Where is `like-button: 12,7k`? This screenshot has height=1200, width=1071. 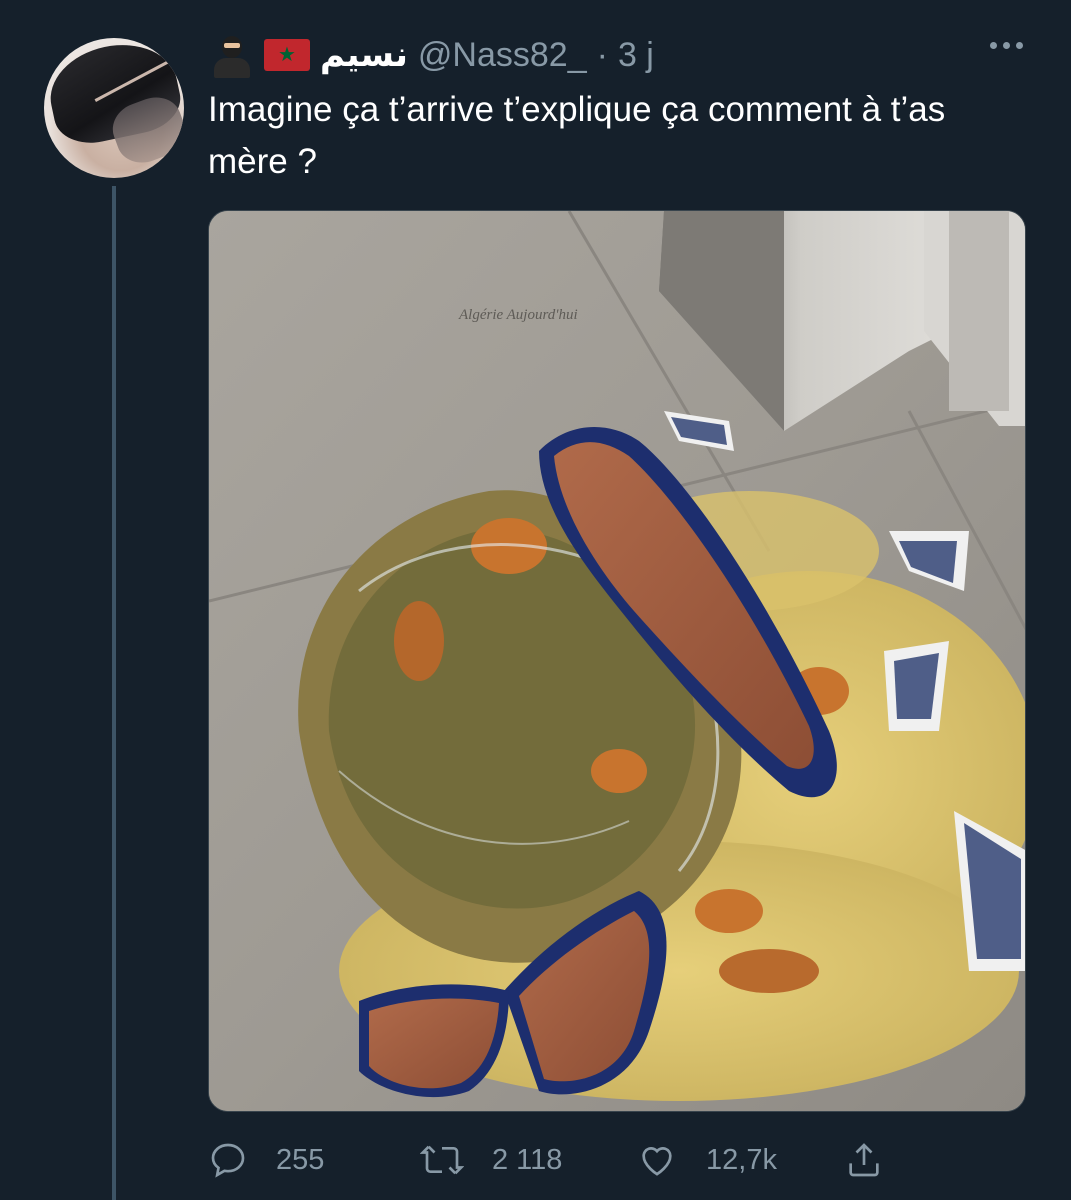 like-button: 12,7k is located at coordinates (706, 1160).